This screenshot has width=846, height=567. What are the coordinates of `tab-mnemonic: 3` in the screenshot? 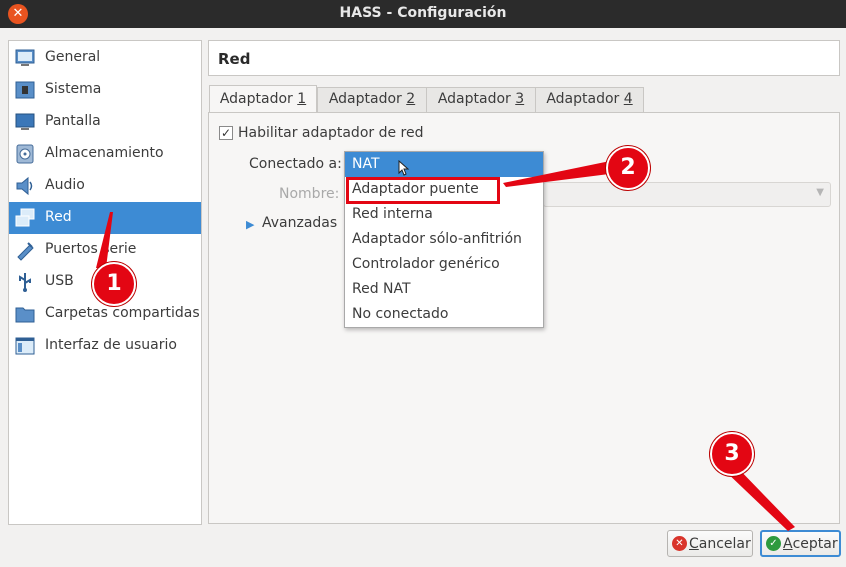 It's located at (520, 99).